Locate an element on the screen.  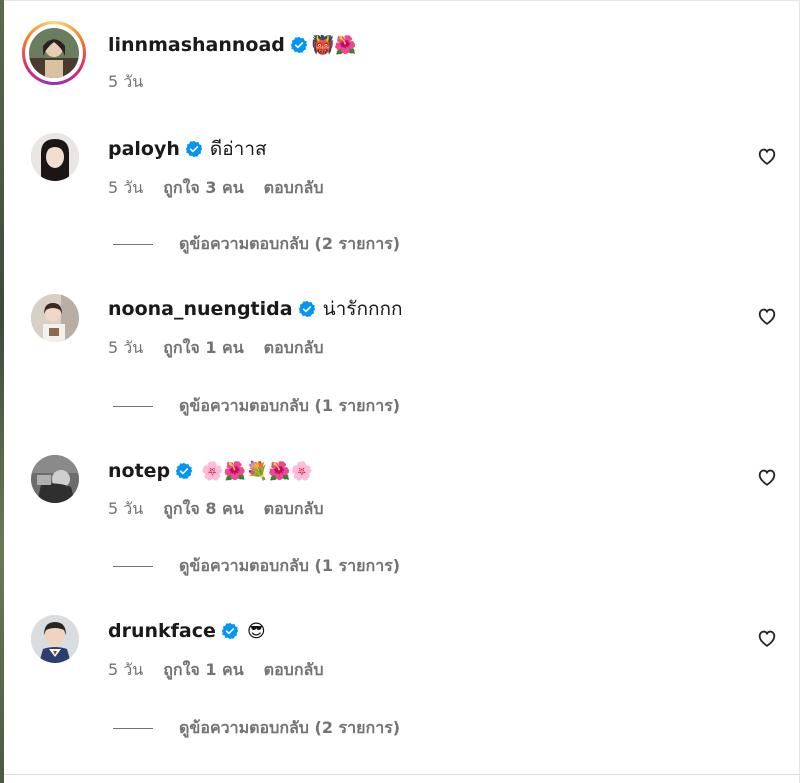
post-caption-text: 👹🌺 is located at coordinates (334, 45).